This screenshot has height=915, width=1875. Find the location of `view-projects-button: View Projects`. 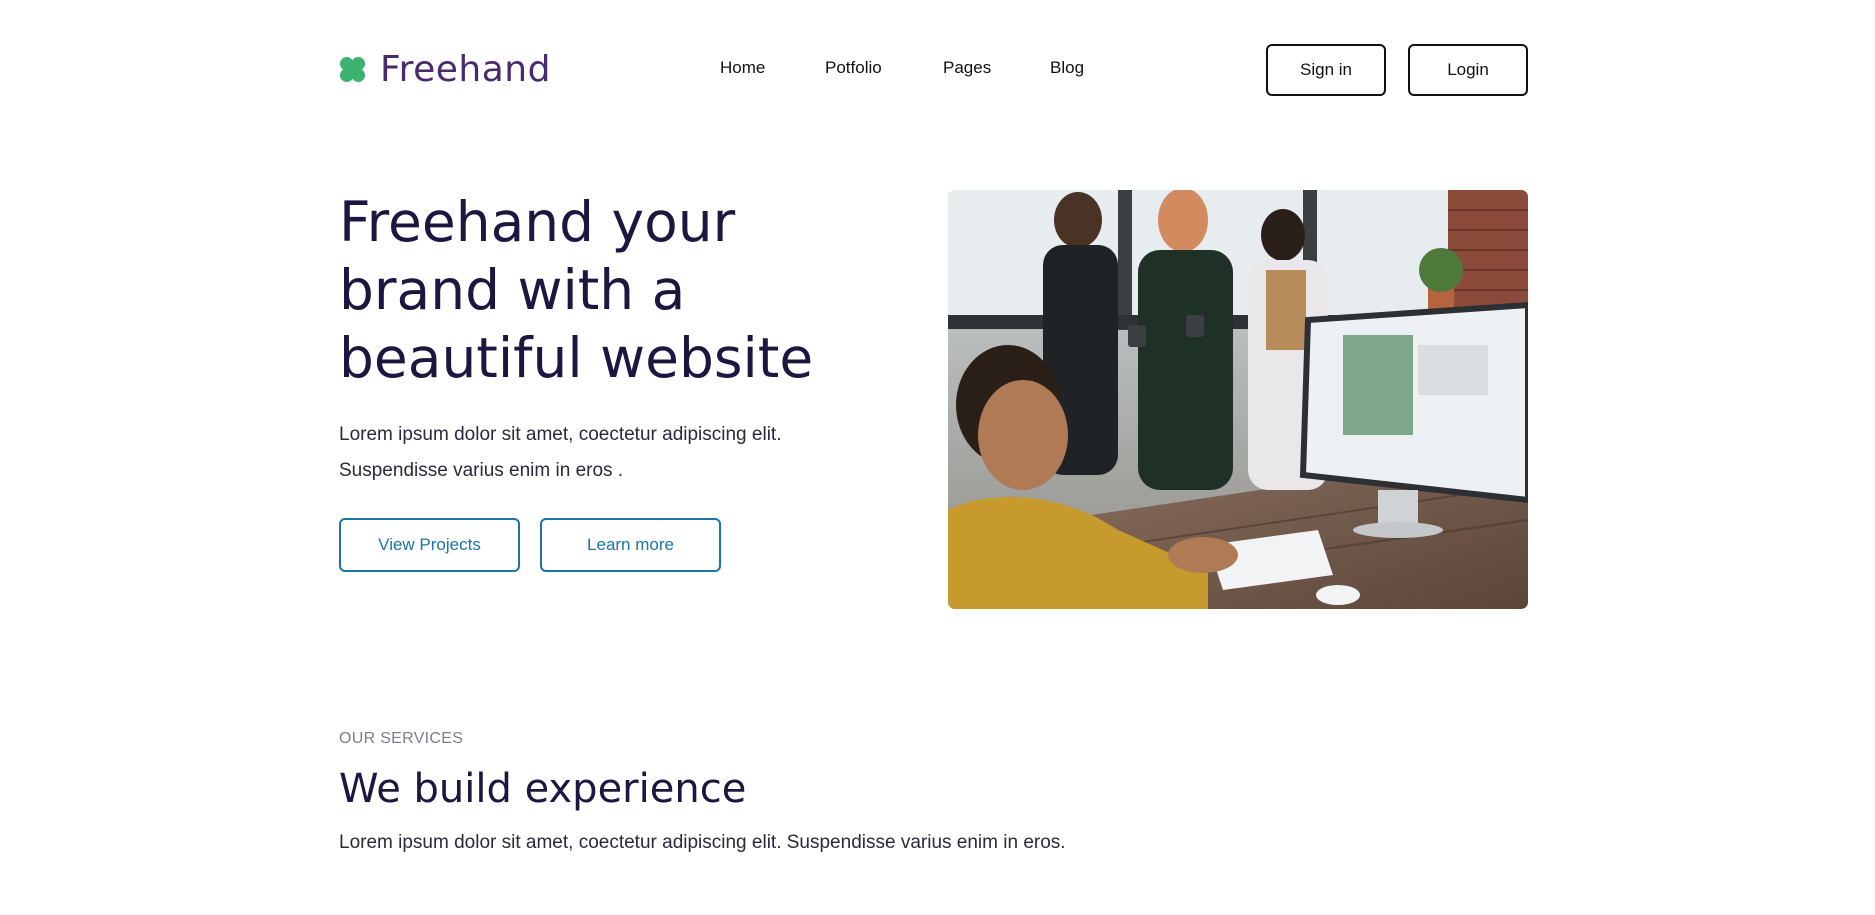

view-projects-button: View Projects is located at coordinates (429, 545).